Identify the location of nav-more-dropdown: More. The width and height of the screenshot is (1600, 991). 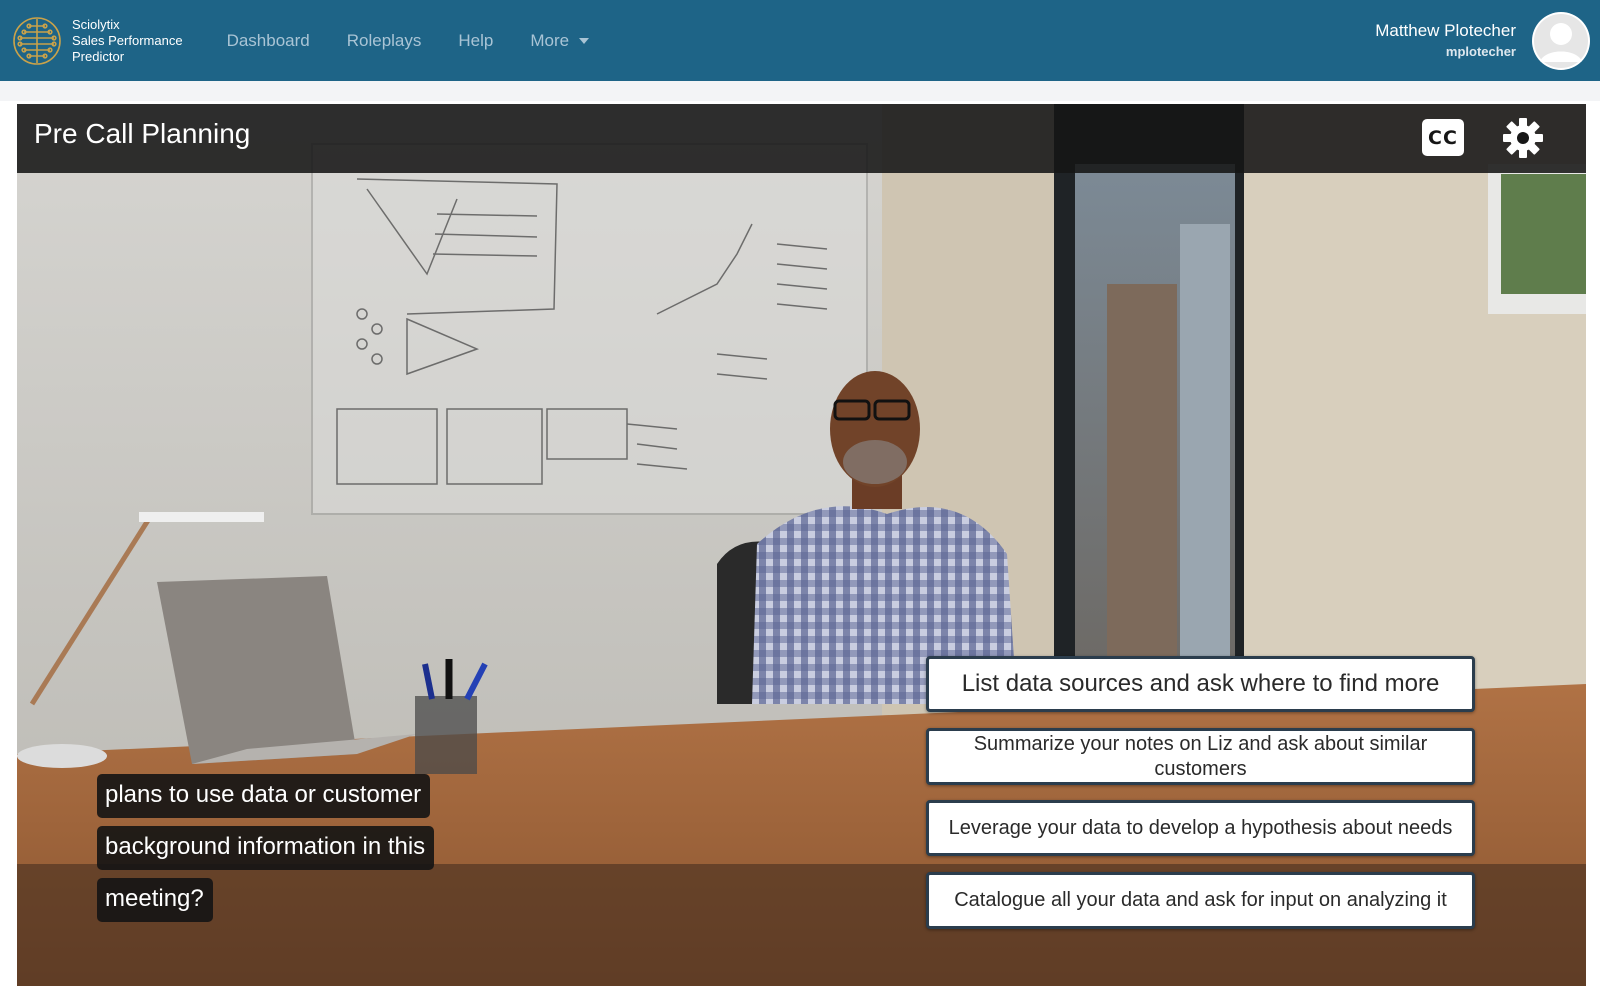
(560, 40).